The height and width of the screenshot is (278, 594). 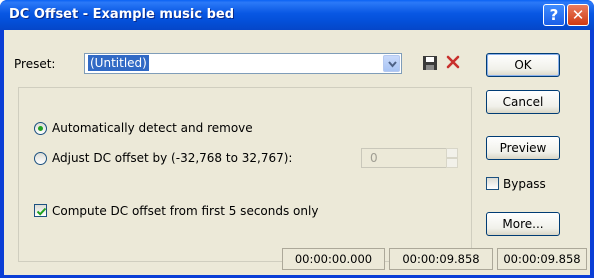 I want to click on bypass-checkbox, so click(x=492, y=183).